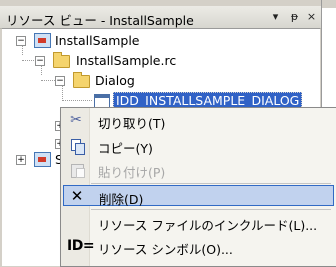 Image resolution: width=336 pixels, height=267 pixels. What do you see at coordinates (126, 60) in the screenshot?
I see `tree-node-label: InstallSample.rc` at bounding box center [126, 60].